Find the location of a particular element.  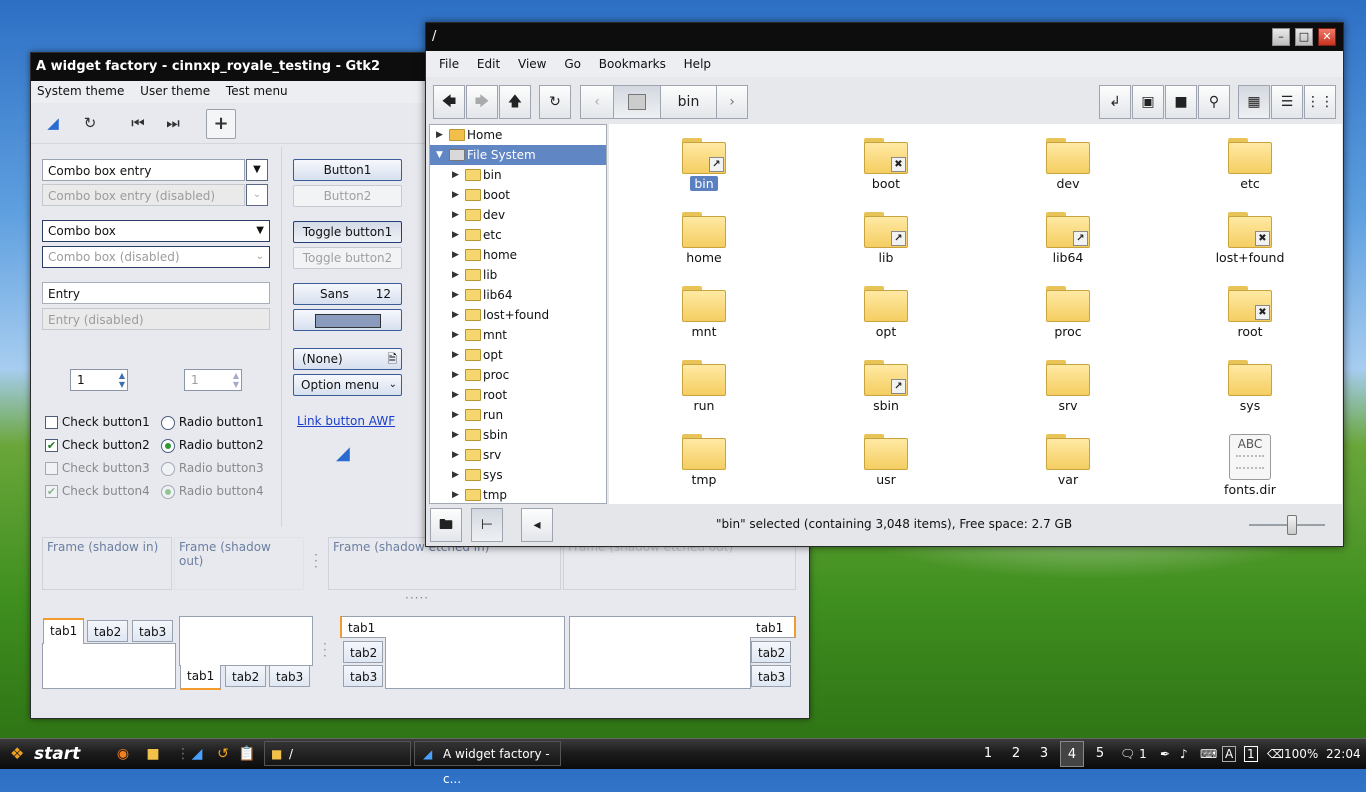

workspace-1: 1 is located at coordinates (988, 754).